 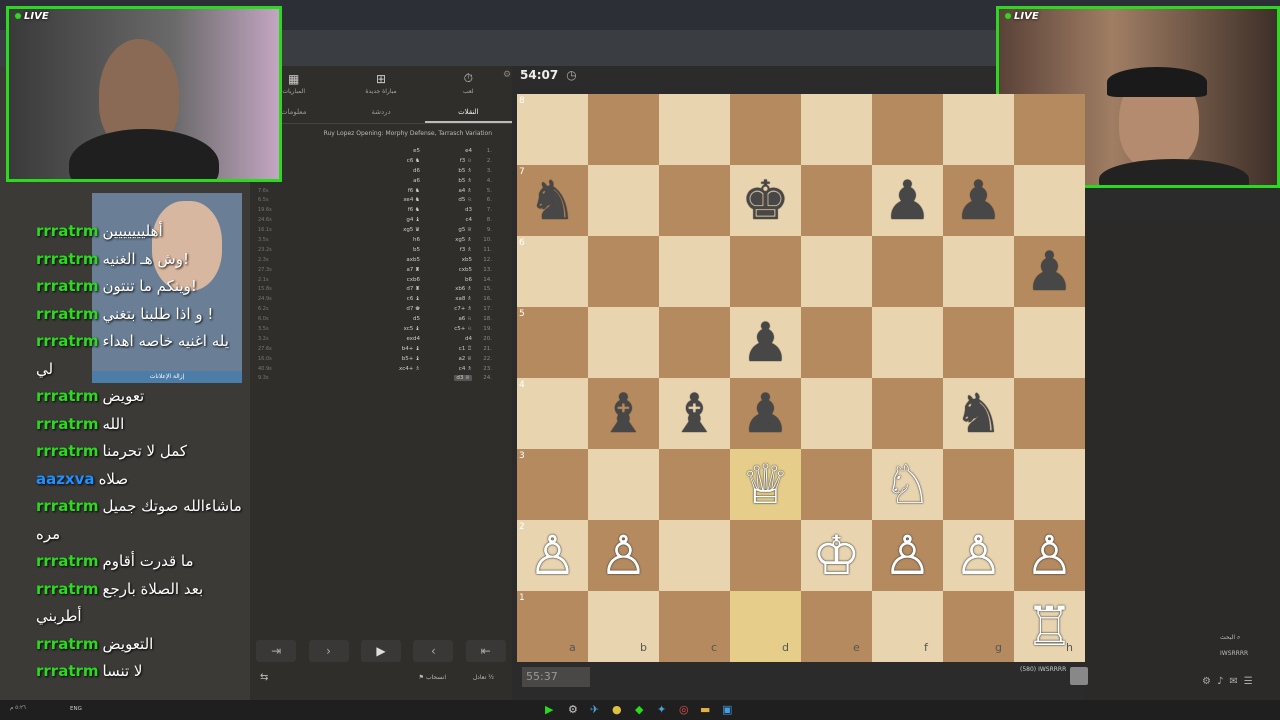 What do you see at coordinates (1209, 681) in the screenshot?
I see `gear-icon: ⚙` at bounding box center [1209, 681].